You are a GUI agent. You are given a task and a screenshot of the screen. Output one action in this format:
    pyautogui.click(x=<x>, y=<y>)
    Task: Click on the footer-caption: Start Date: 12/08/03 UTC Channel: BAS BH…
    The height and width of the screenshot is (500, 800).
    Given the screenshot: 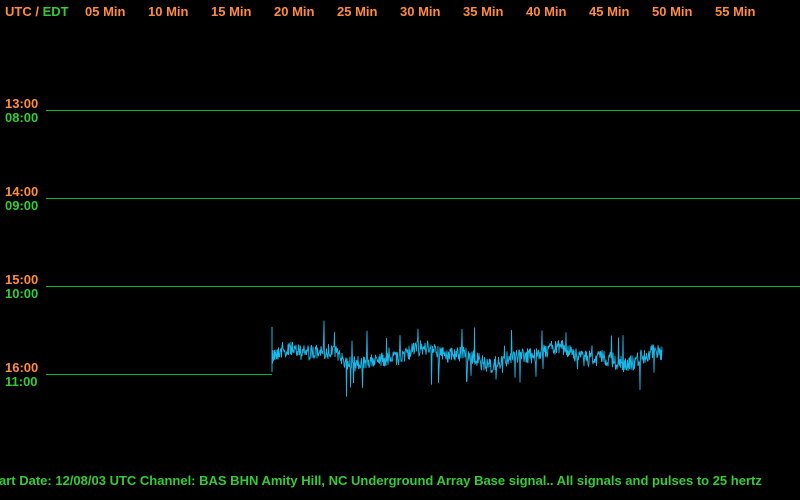 What is the action you would take?
    pyautogui.click(x=400, y=480)
    